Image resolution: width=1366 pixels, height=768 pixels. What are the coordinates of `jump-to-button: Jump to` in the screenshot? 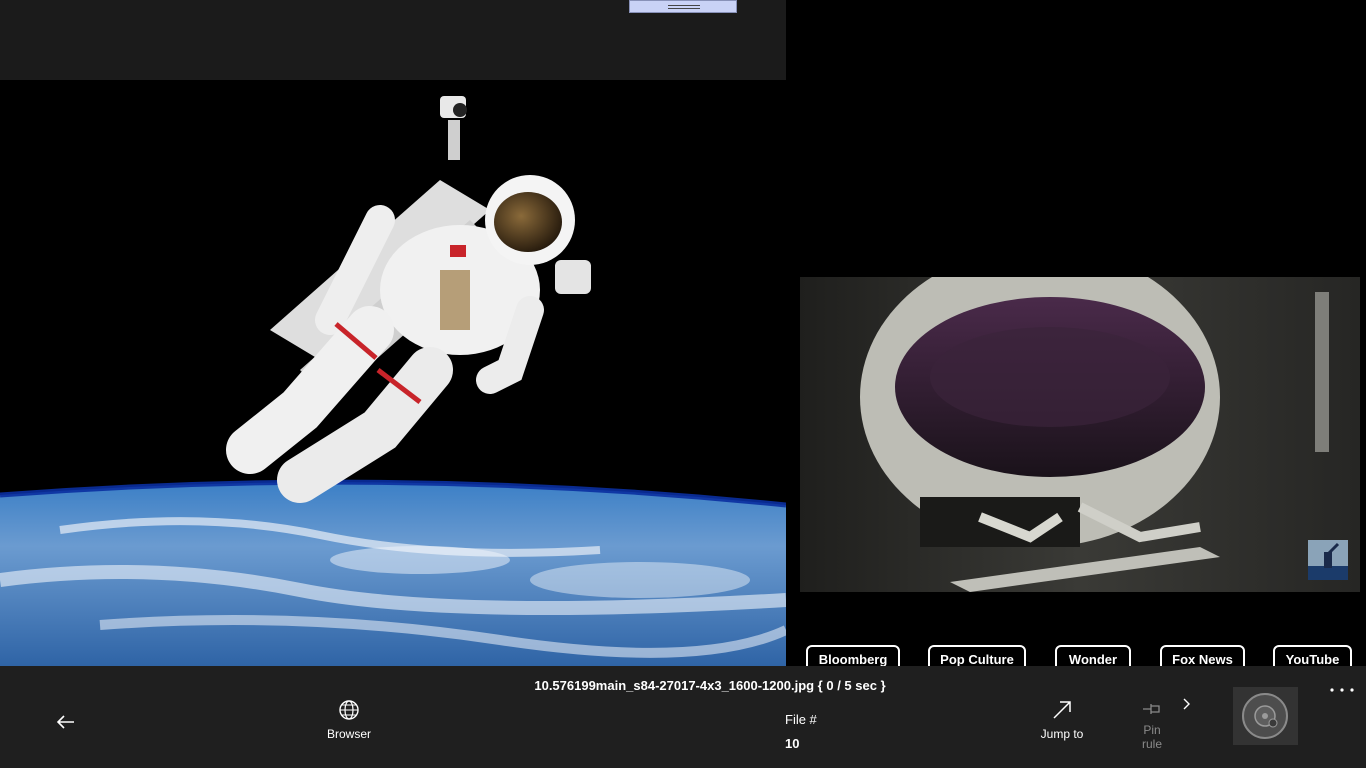 It's located at (1062, 719).